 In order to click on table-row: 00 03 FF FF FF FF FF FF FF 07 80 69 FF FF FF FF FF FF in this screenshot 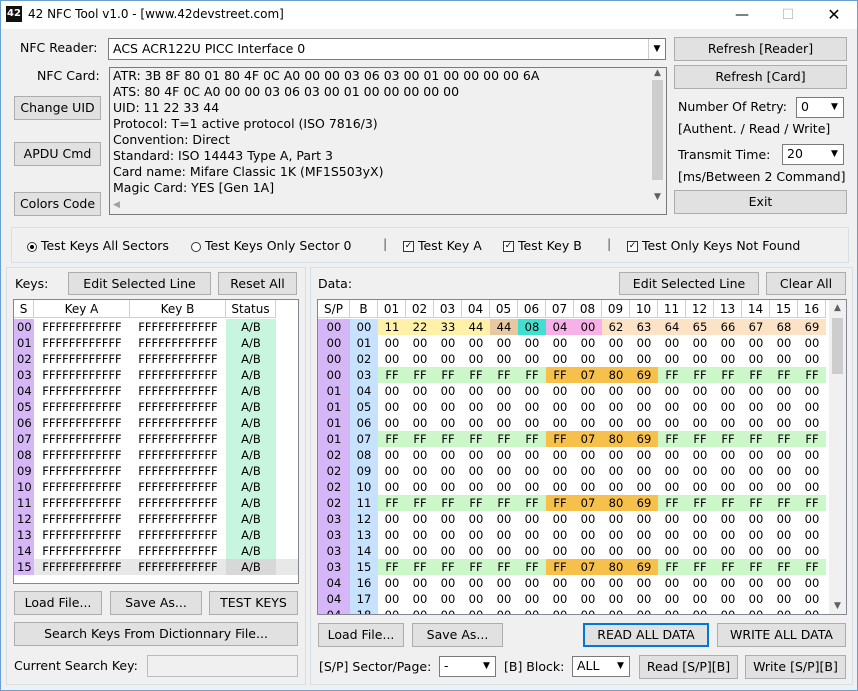, I will do `click(573, 375)`.